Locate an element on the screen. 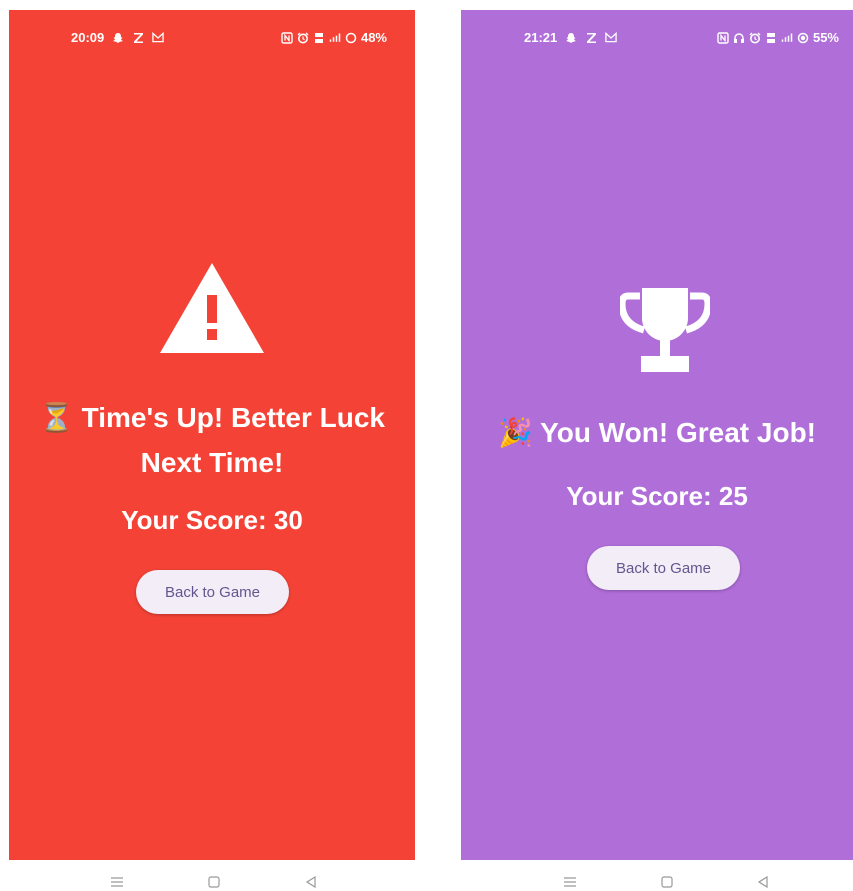  navigation-bar-right is located at coordinates (641, 881).